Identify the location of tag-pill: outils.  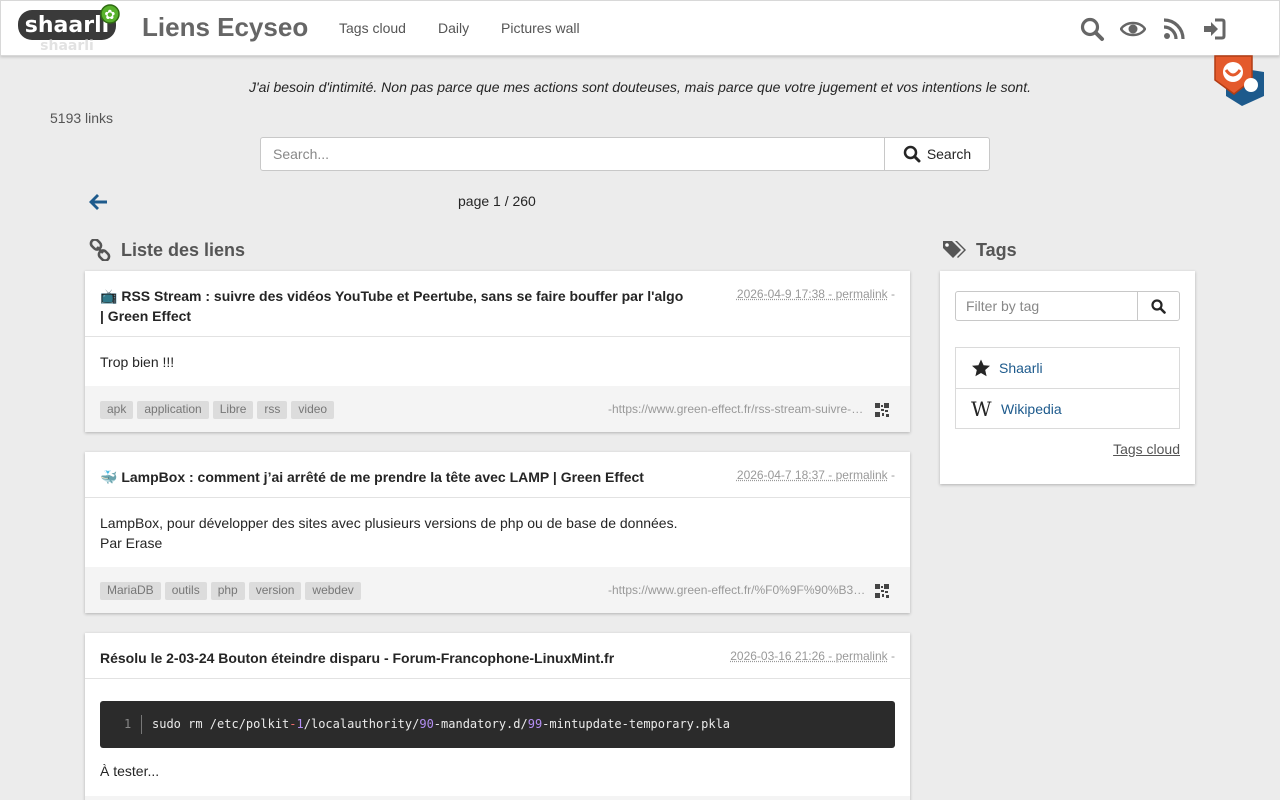
(185, 591).